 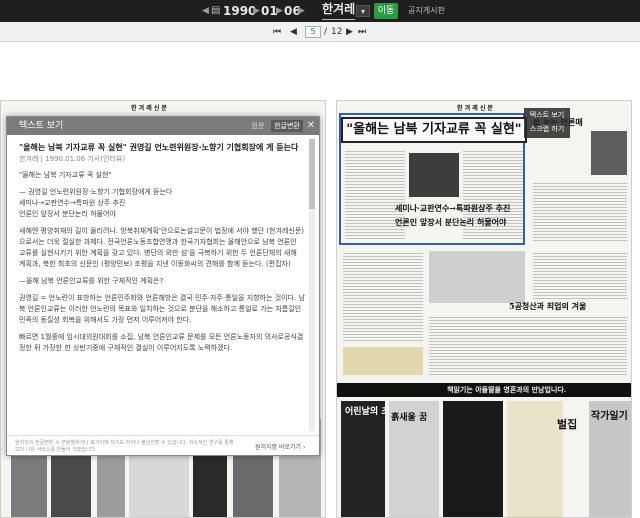 What do you see at coordinates (362, 32) in the screenshot?
I see `last-page-icon: ⏭` at bounding box center [362, 32].